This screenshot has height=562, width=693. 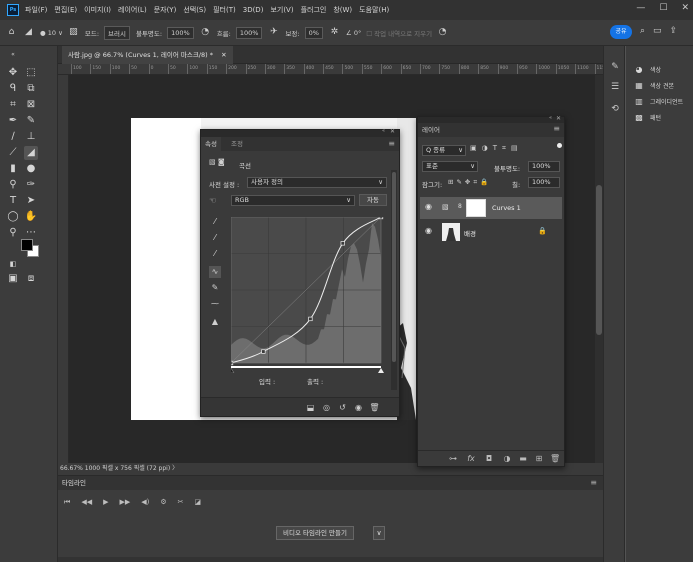 What do you see at coordinates (470, 233) in the screenshot?
I see `layer-name: 배경` at bounding box center [470, 233].